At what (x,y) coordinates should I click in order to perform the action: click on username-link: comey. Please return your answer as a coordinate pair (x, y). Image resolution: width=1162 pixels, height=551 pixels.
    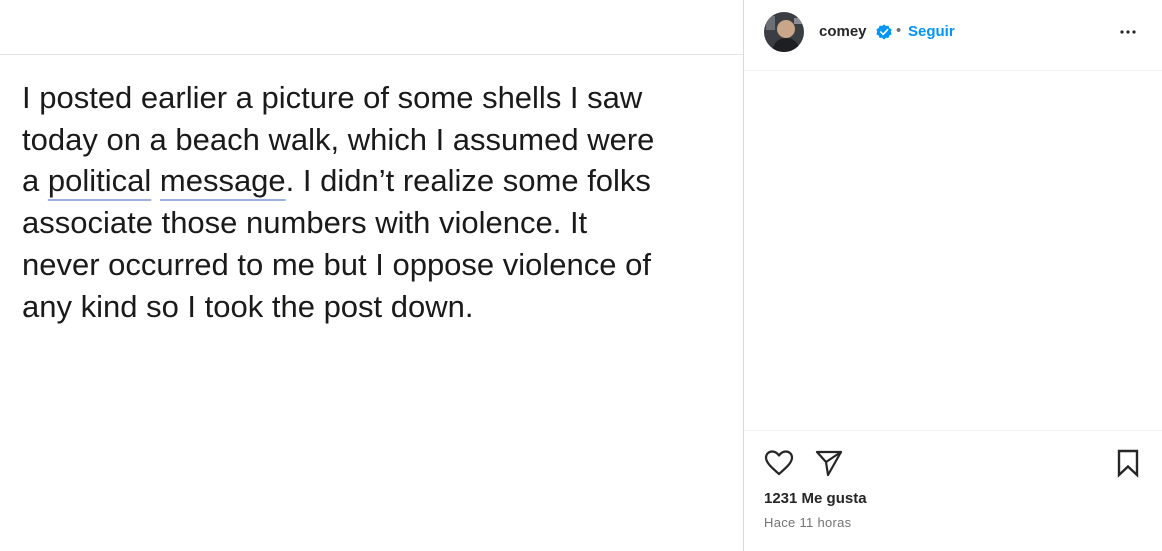
    Looking at the image, I should click on (843, 31).